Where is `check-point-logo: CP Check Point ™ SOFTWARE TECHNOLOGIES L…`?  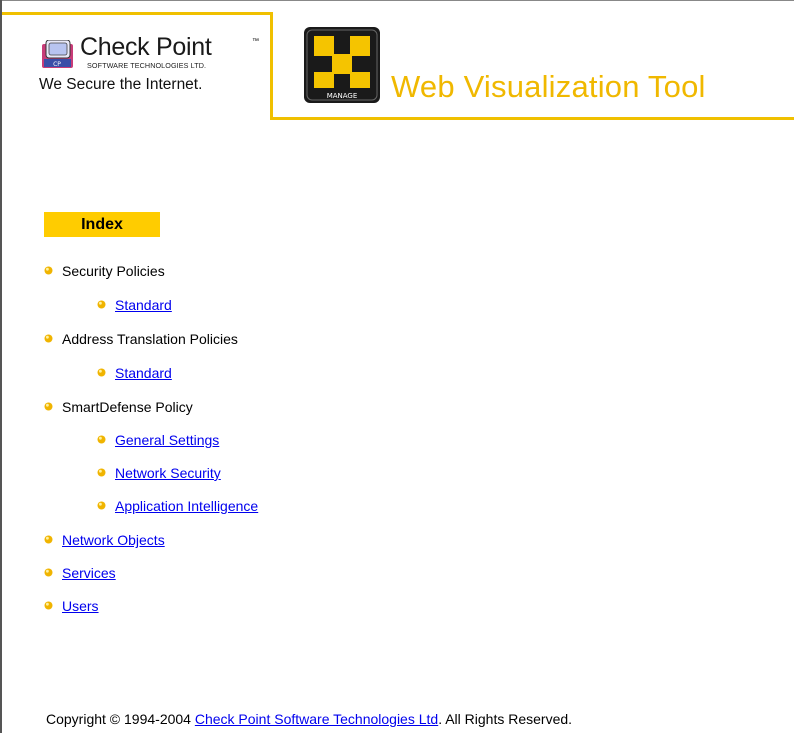 check-point-logo: CP Check Point ™ SOFTWARE TECHNOLOGIES L… is located at coordinates (152, 70).